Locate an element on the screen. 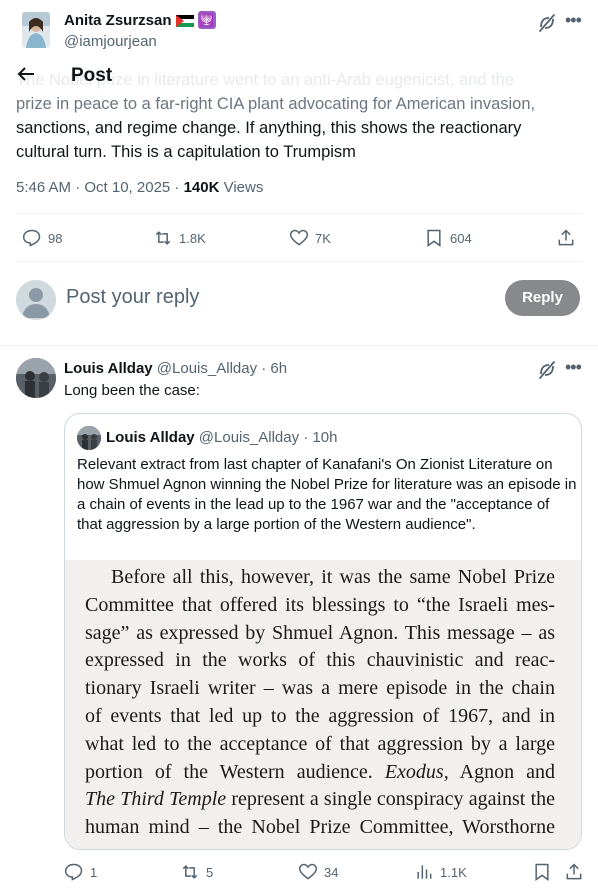  repost-action-button: 1.8K is located at coordinates (179, 238).